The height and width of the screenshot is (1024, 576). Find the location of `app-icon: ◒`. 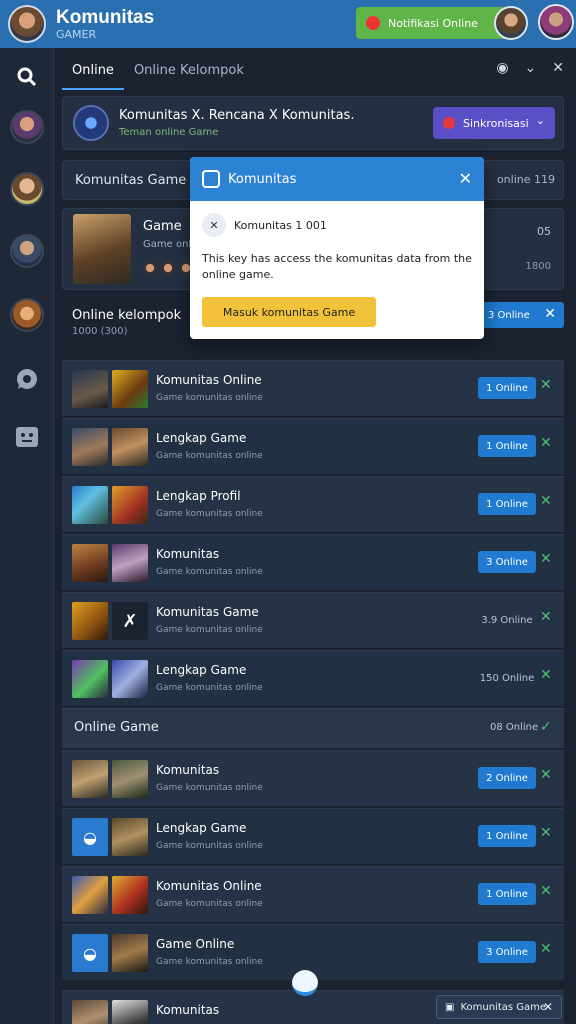

app-icon: ◒ is located at coordinates (90, 953).